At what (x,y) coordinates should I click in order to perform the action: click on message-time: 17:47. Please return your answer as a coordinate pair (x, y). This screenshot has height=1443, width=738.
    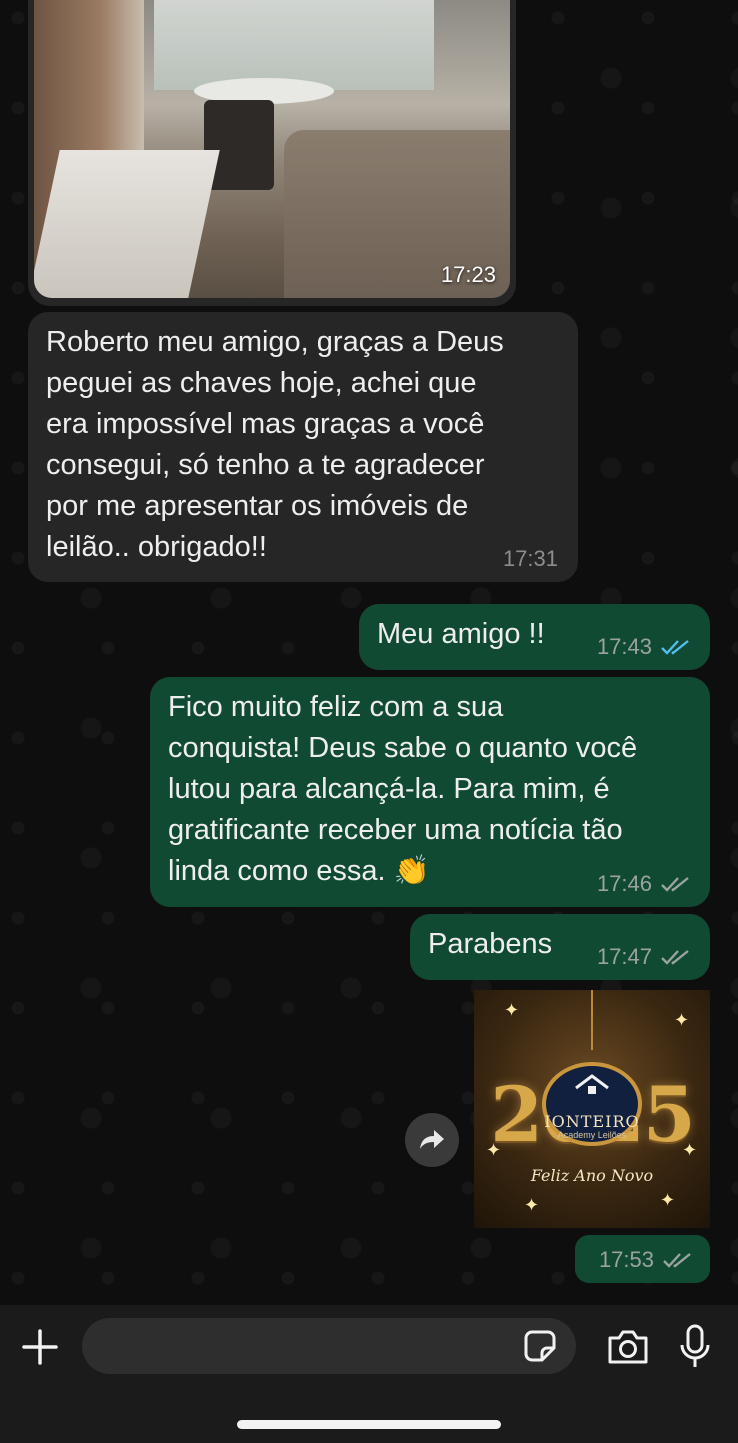
    Looking at the image, I should click on (624, 956).